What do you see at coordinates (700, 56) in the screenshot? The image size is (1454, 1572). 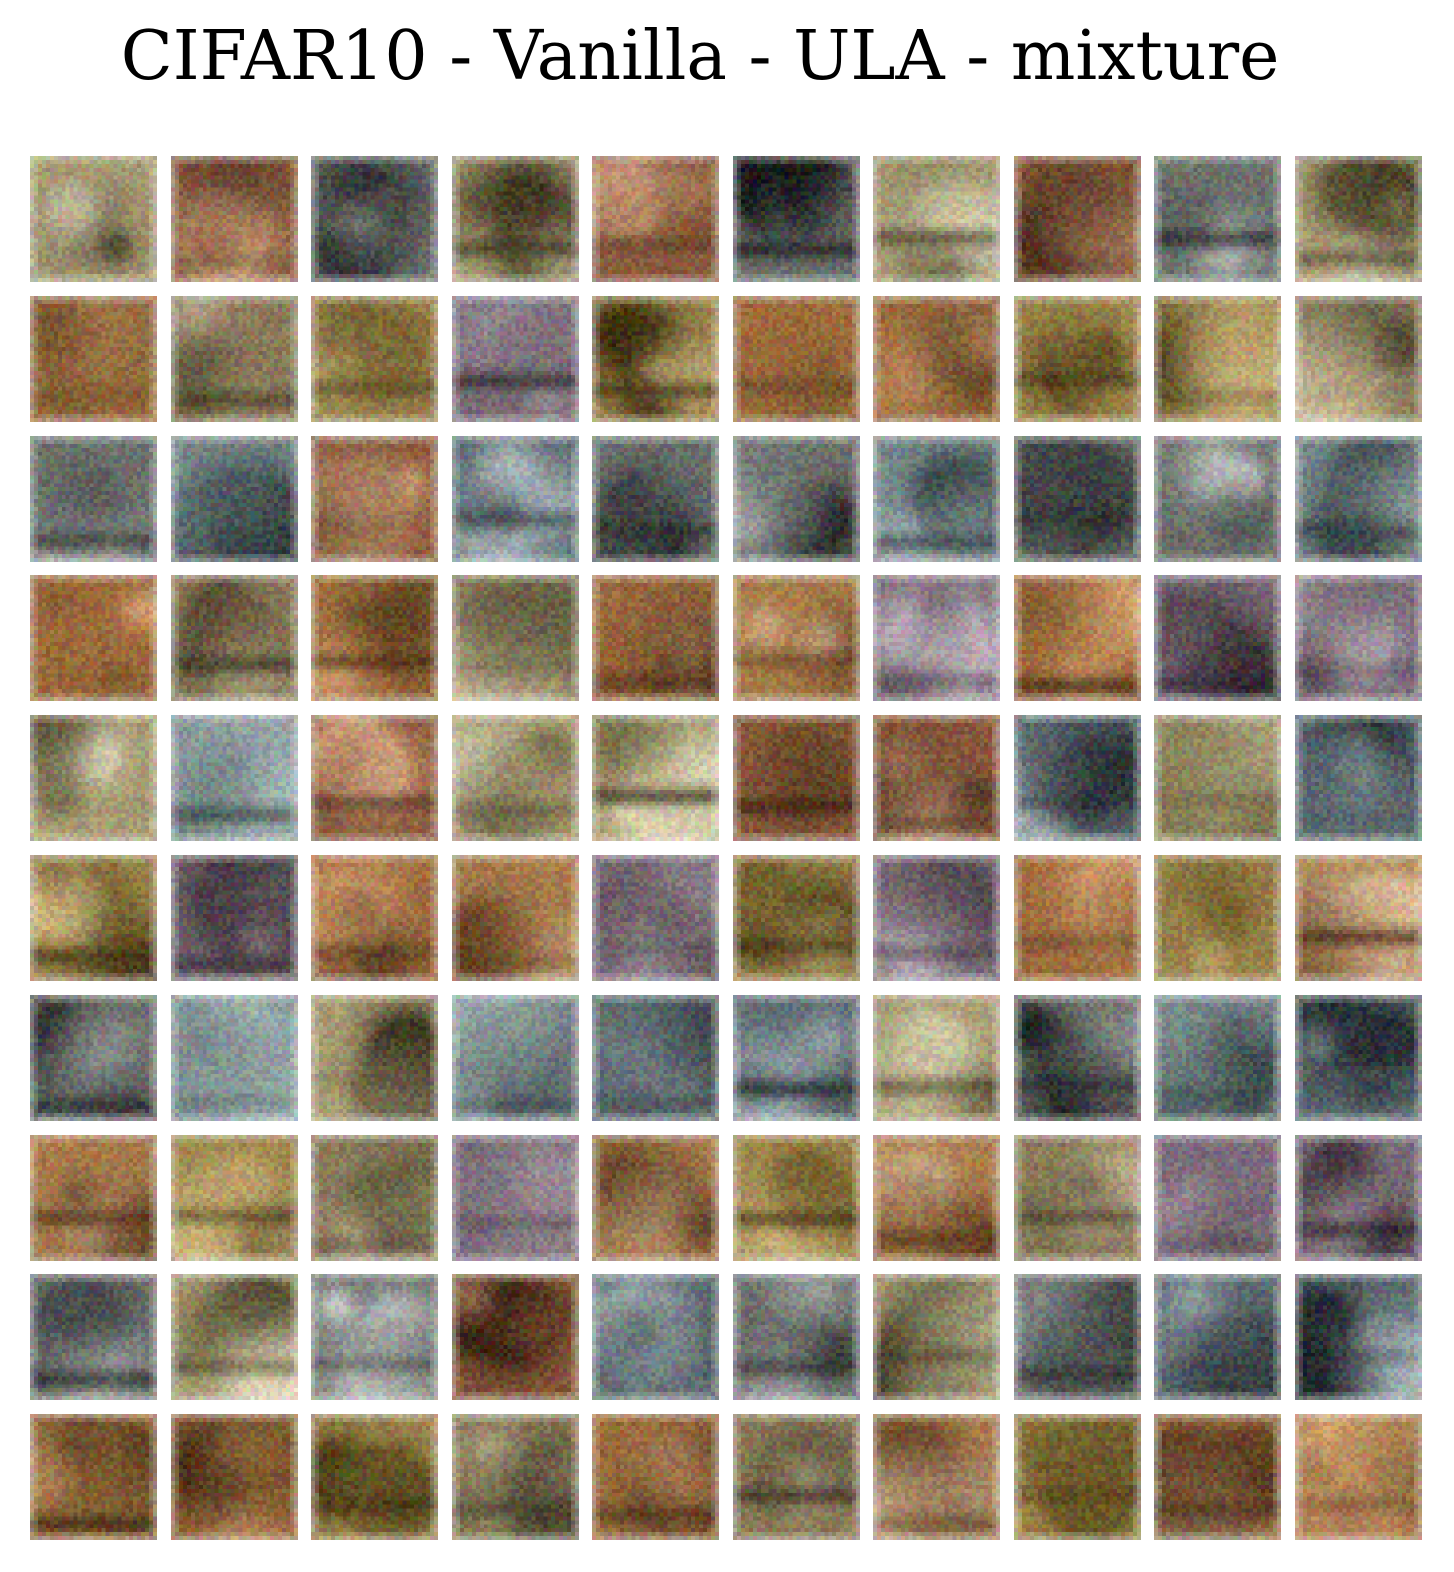 I see `figure-title: CIFAR10 - Vanilla - ULA - mixture` at bounding box center [700, 56].